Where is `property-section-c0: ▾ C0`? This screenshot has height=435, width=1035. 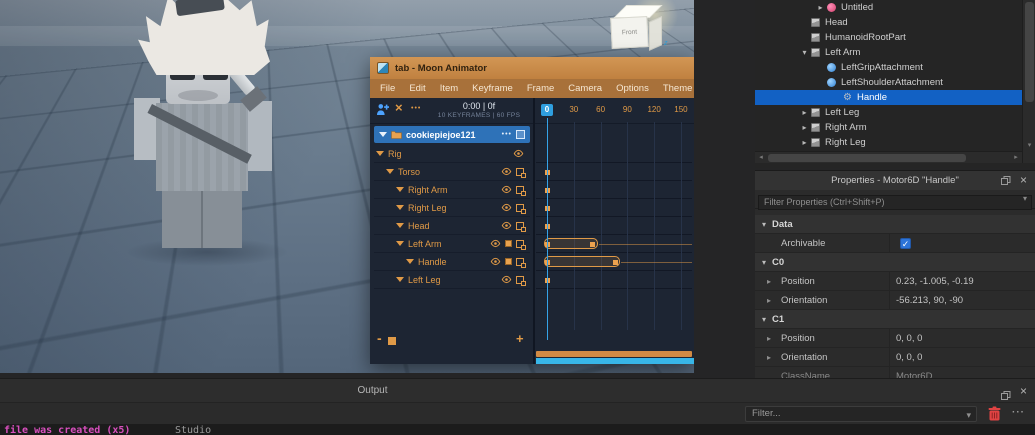
property-section-c0: ▾ C0 is located at coordinates (895, 262).